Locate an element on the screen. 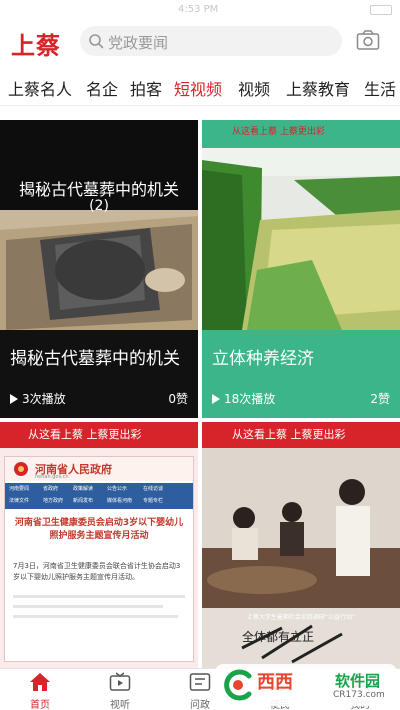 The height and width of the screenshot is (710, 400). thumbnail-overlay-text: 全体都有立正 is located at coordinates (278, 637).